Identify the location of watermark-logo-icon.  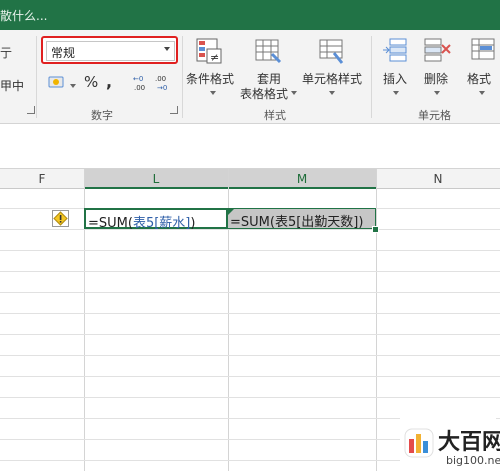
(419, 443).